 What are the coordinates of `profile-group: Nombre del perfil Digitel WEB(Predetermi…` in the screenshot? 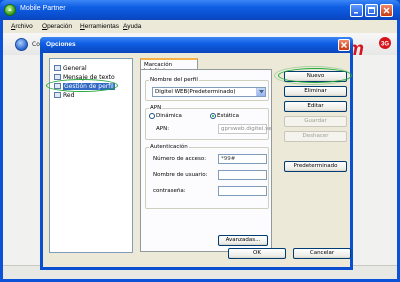 It's located at (207, 89).